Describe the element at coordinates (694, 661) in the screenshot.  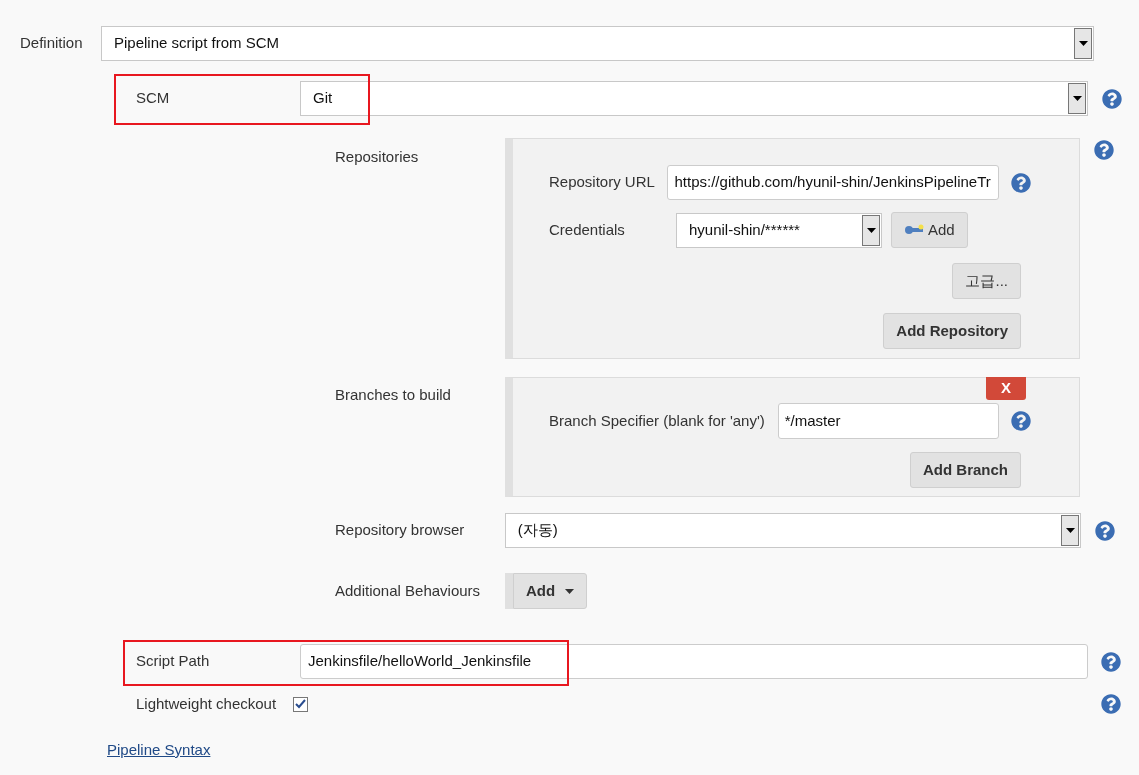
I see `script-path-field: Jenkinsfile/helloWorld_Jenkinsfile` at that location.